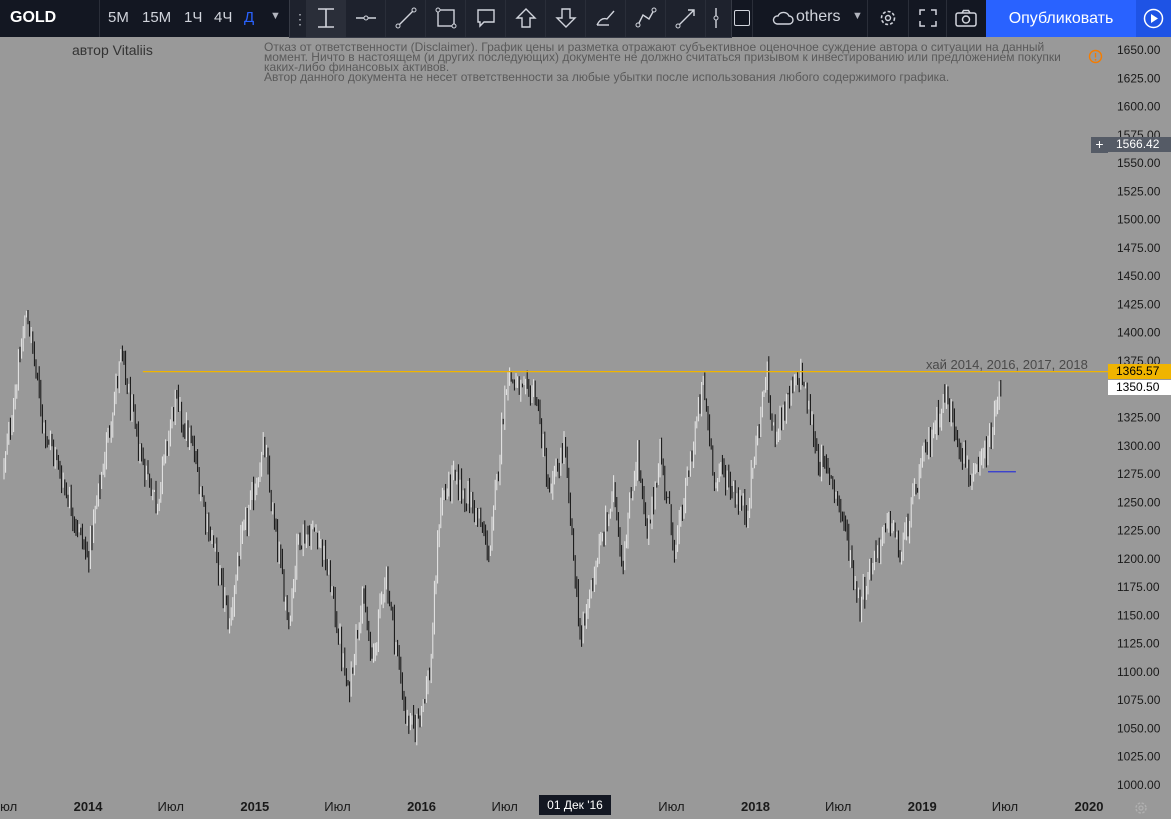 Image resolution: width=1171 pixels, height=819 pixels. What do you see at coordinates (1139, 248) in the screenshot?
I see `y-tick-label: 1475.00` at bounding box center [1139, 248].